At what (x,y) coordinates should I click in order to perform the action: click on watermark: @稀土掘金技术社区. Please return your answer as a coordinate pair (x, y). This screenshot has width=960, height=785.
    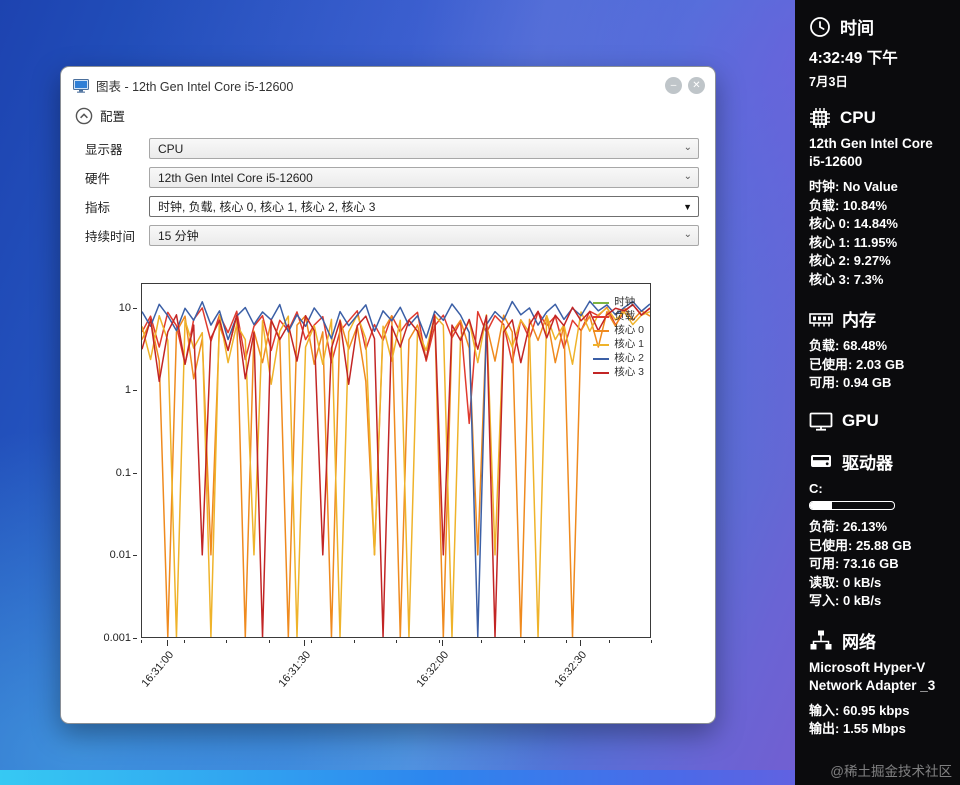
    Looking at the image, I should click on (891, 771).